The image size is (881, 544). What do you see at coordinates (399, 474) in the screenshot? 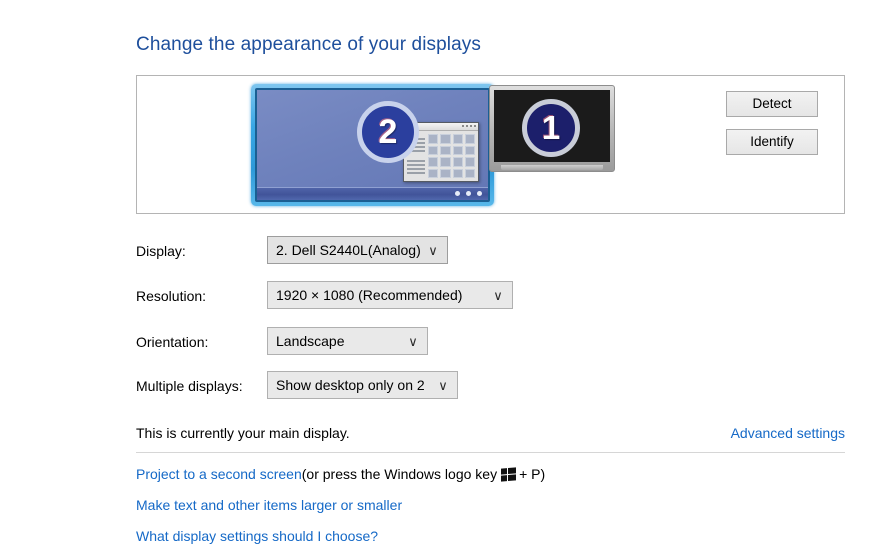
I see `project-hint-prefix: (or press the Windows logo key` at bounding box center [399, 474].